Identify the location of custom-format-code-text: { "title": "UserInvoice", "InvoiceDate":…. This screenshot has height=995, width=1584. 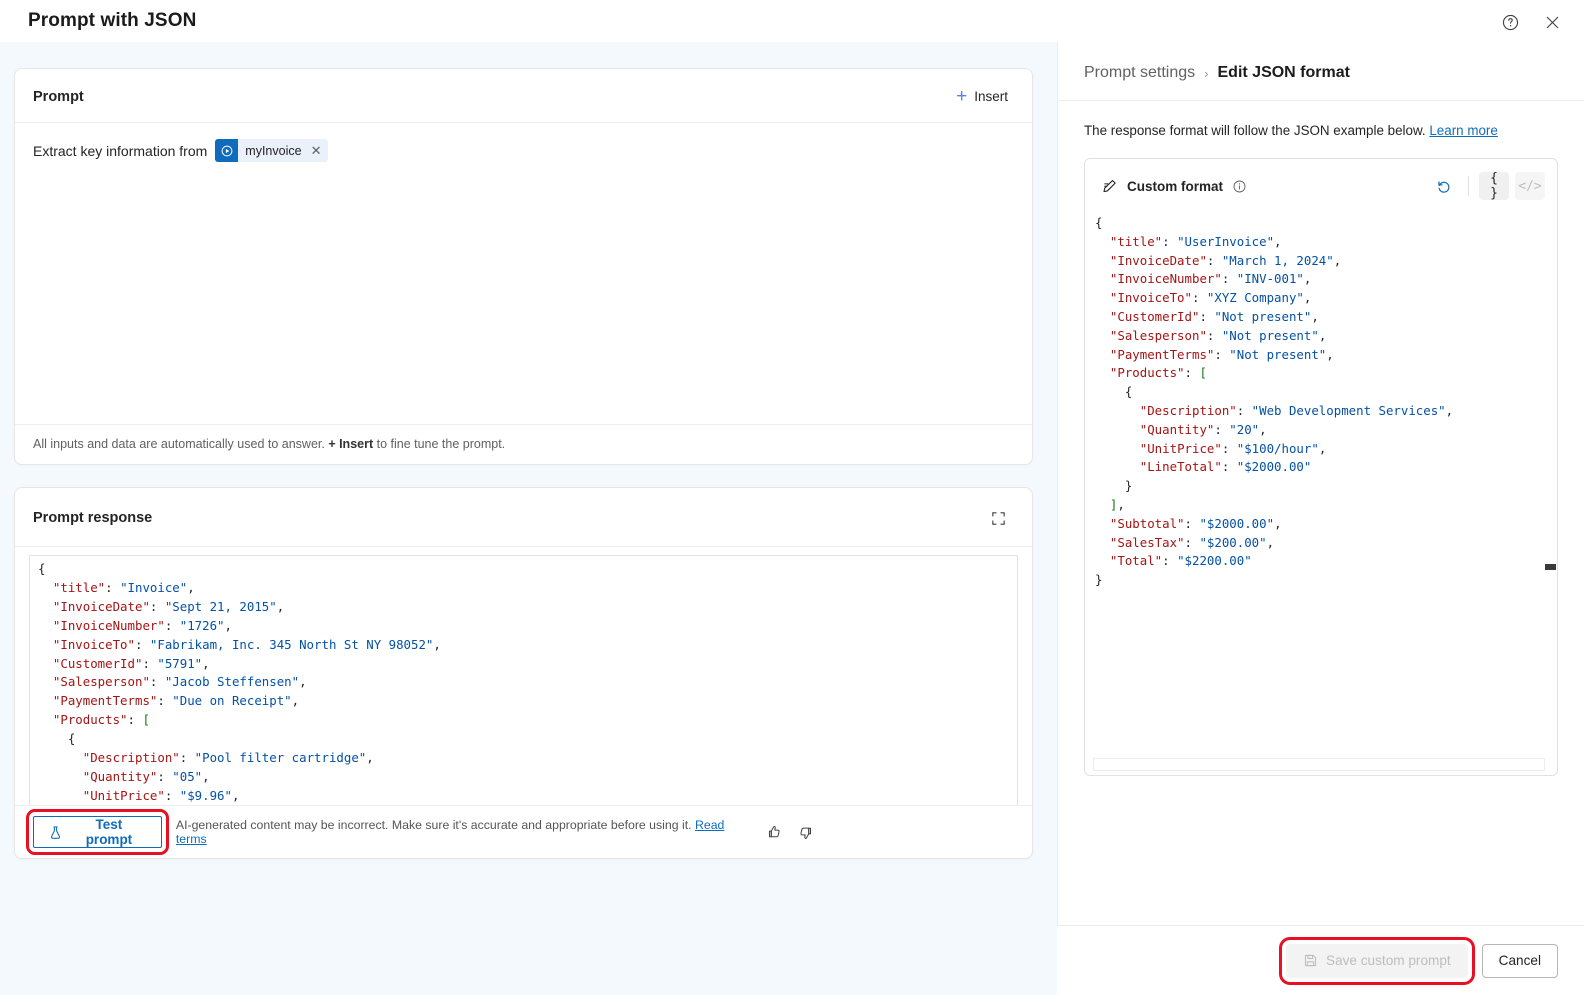
(1274, 401).